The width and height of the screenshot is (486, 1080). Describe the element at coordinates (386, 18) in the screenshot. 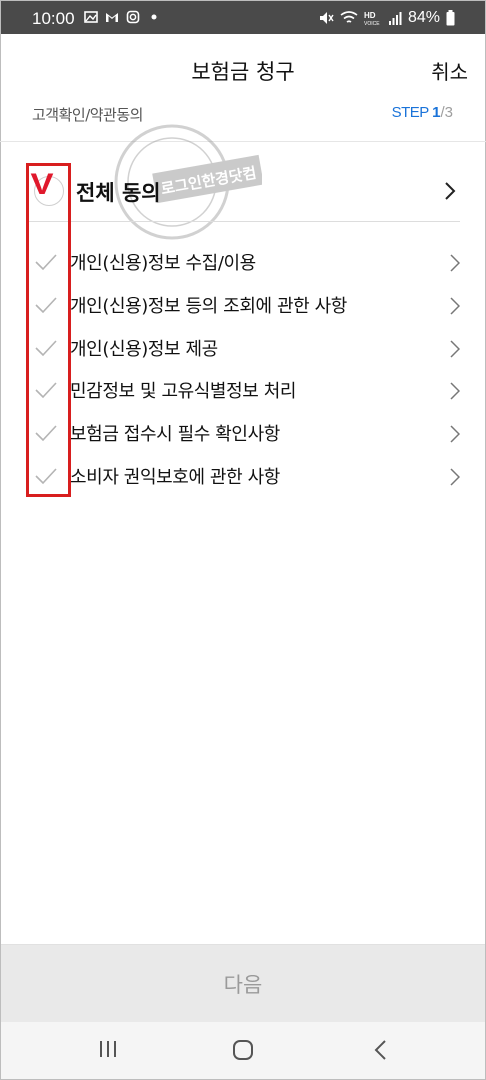

I see `status-right-icons: HD VOICE 84%` at that location.